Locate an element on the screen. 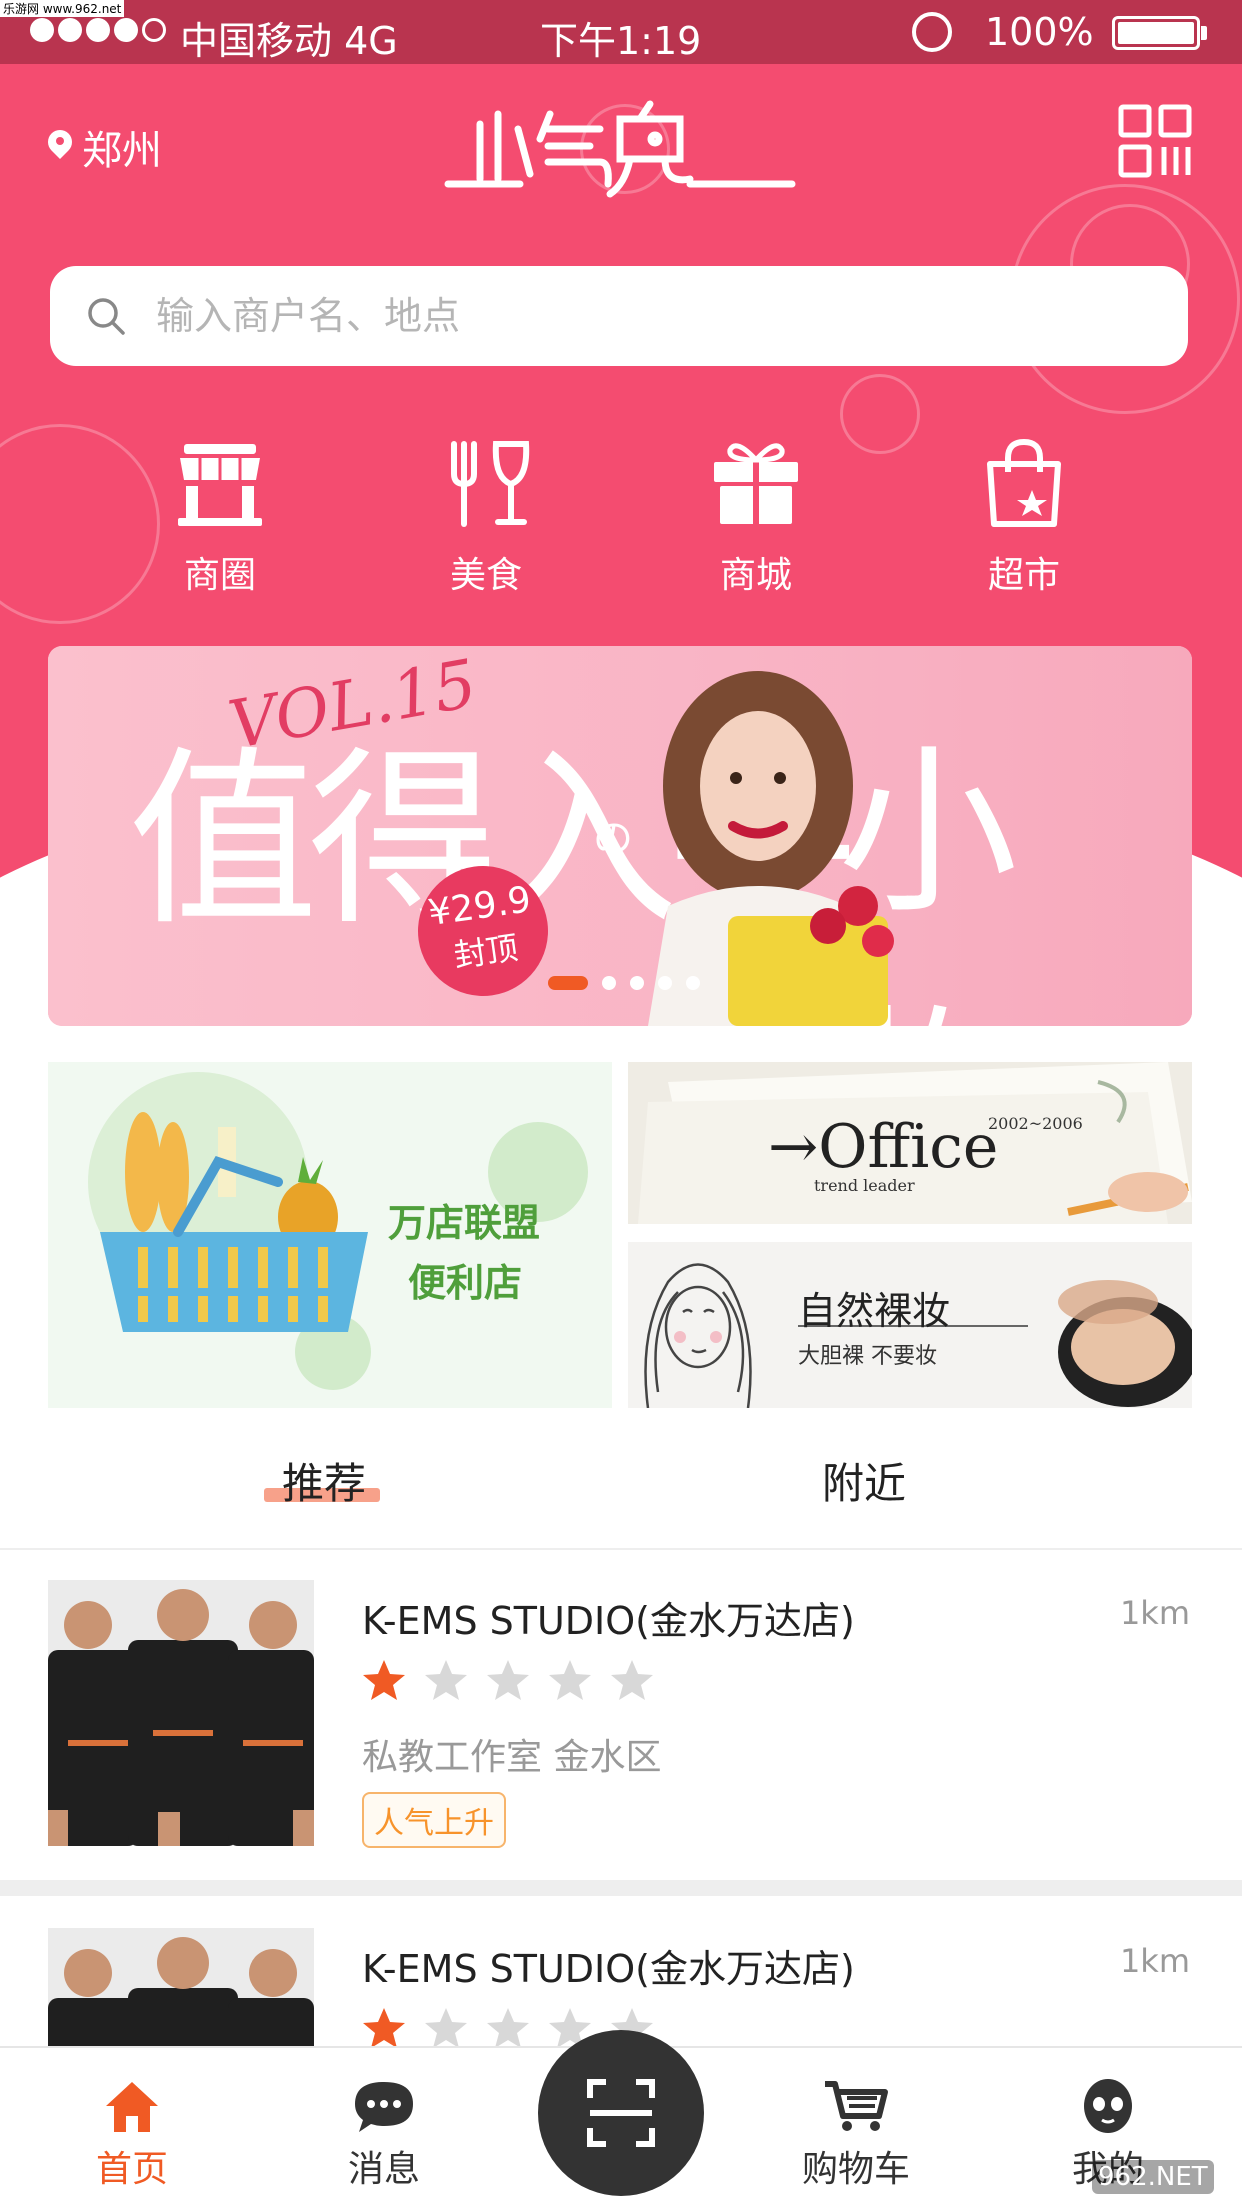  office-title: →Office is located at coordinates (883, 1147).